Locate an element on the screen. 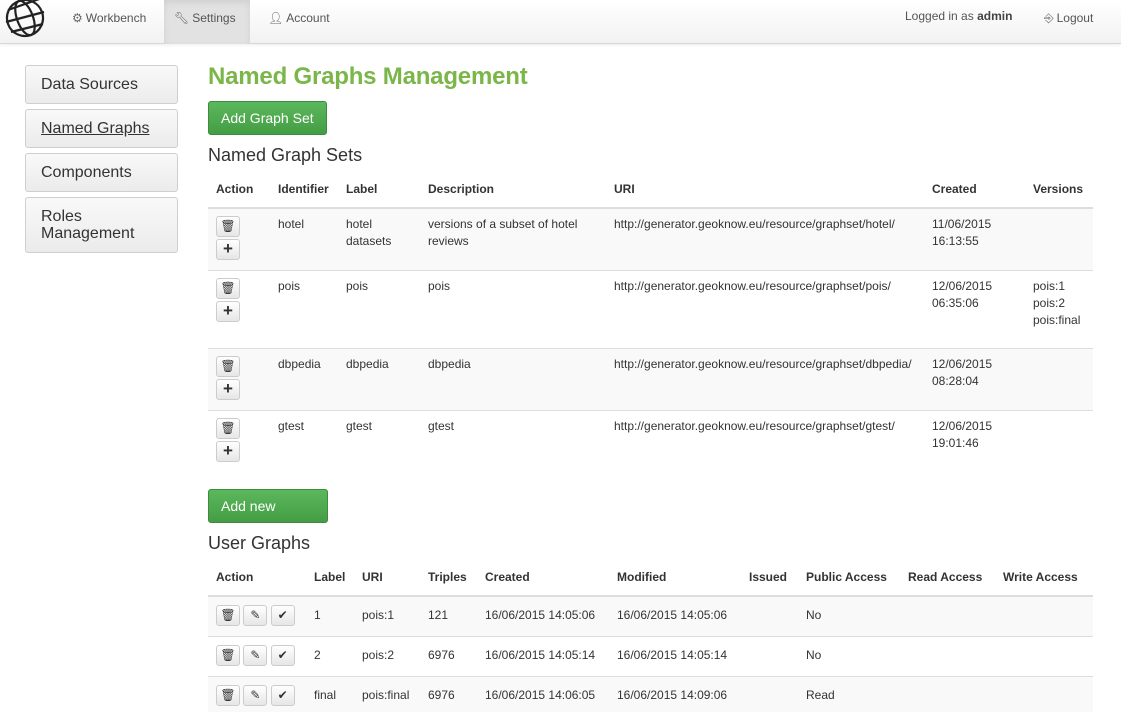 Image resolution: width=1121 pixels, height=712 pixels. created-cell: 16/06/2015 14:06:05 is located at coordinates (540, 695).